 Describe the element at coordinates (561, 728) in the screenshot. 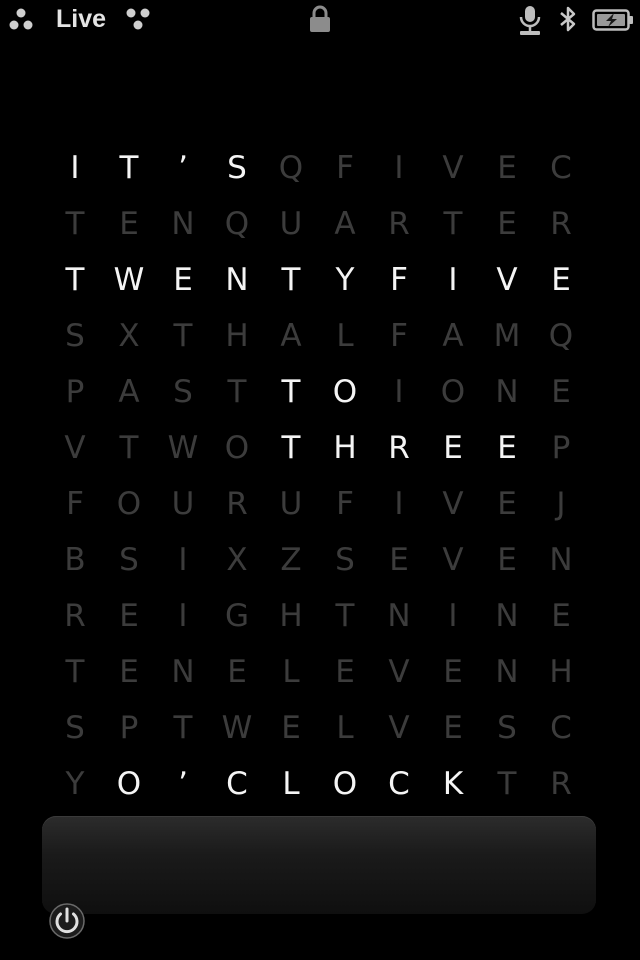

I see `grid-letter-dim: C` at that location.